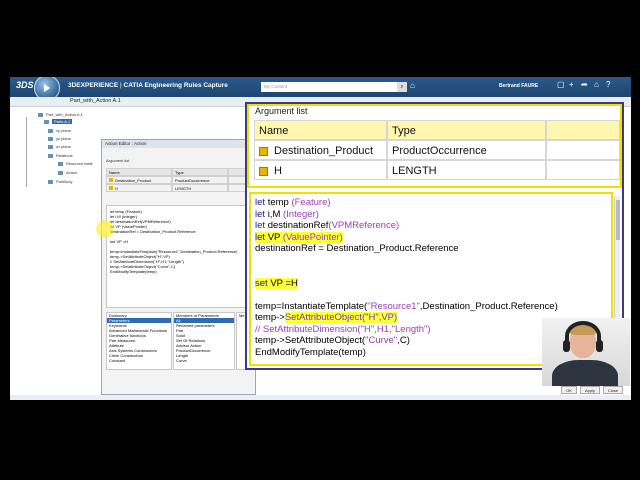 Image resolution: width=640 pixels, height=480 pixels. I want to click on tree-item-zx-plane: zx plane, so click(59, 147).